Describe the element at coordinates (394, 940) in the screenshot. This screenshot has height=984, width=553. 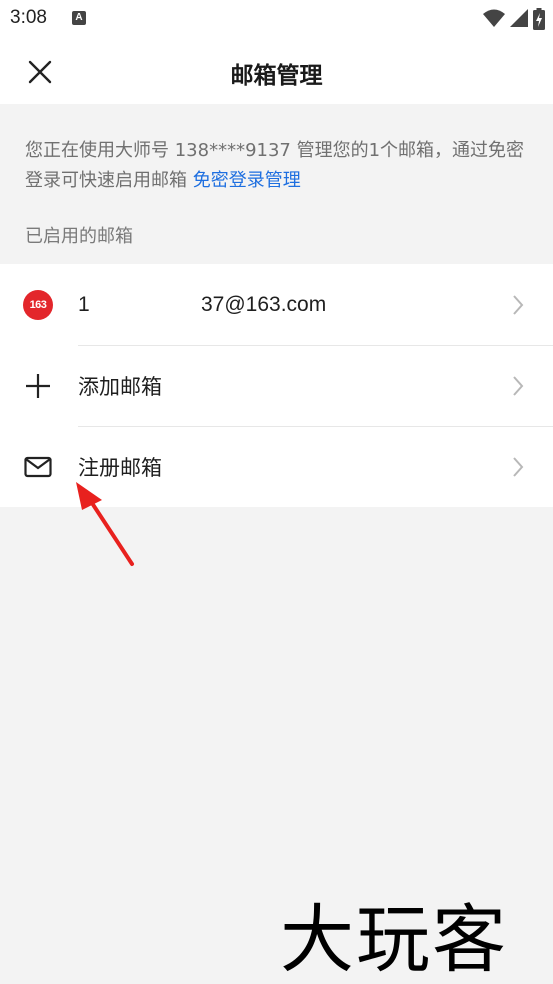
I see `watermark: 大玩客` at that location.